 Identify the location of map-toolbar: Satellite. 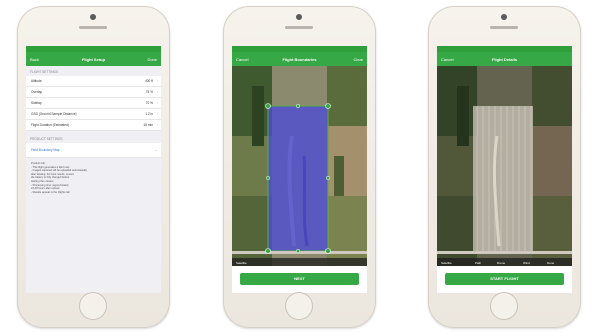
(299, 262).